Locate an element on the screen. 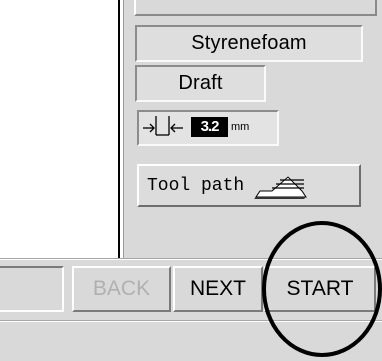 The height and width of the screenshot is (361, 382). bar-bottom-edge is located at coordinates (191, 321).